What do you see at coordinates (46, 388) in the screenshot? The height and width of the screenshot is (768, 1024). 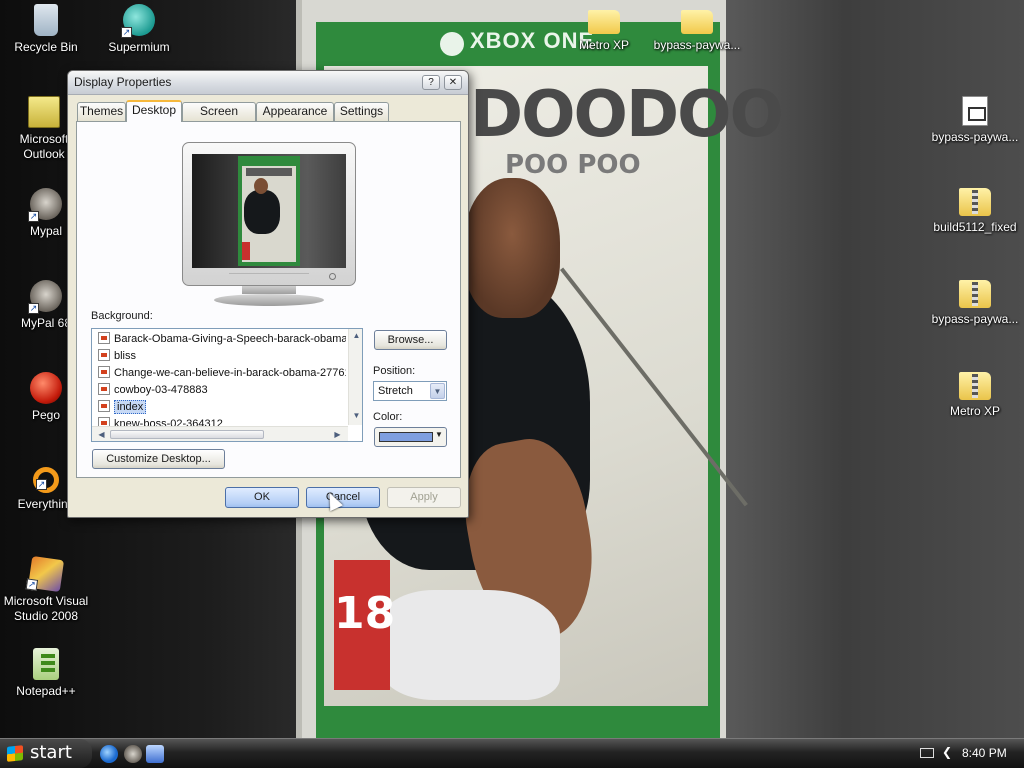 I see `pego-icon` at bounding box center [46, 388].